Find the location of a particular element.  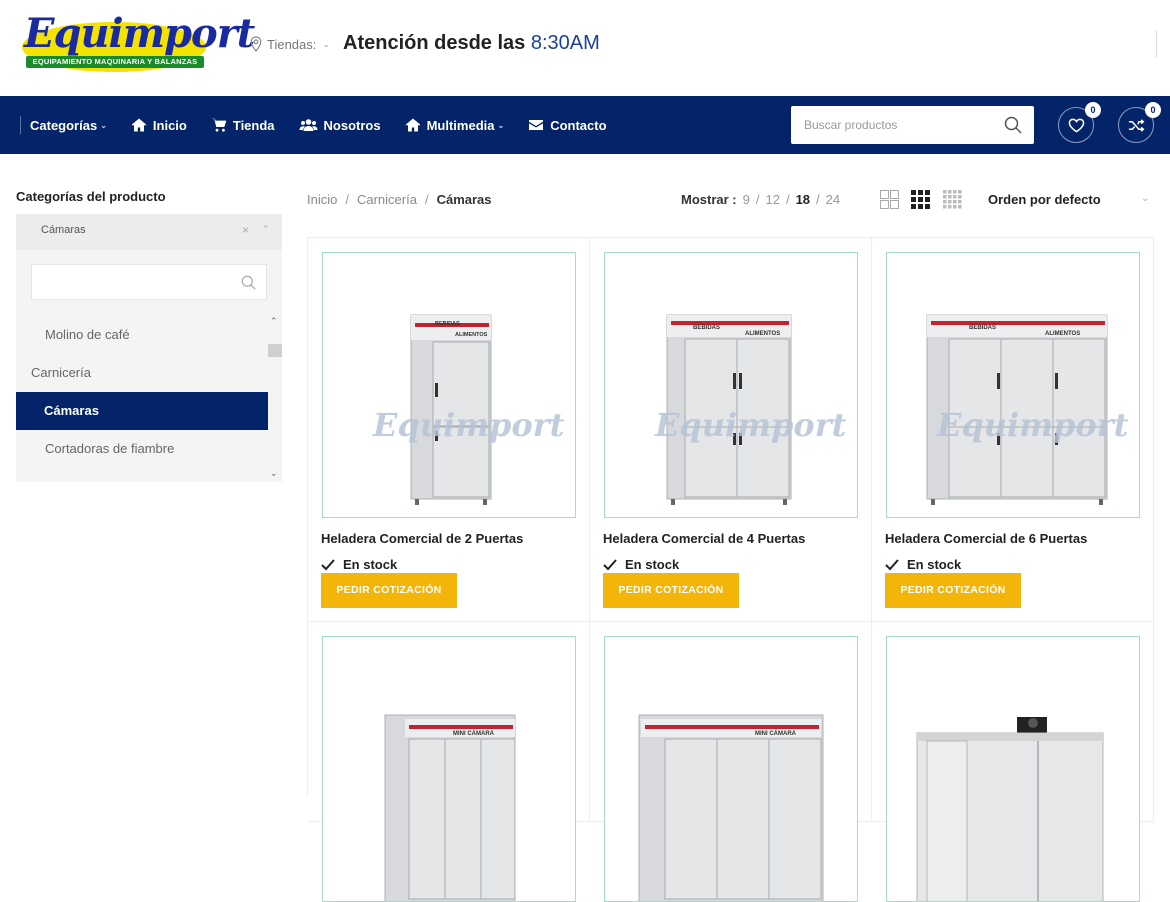

nav-label: Nosotros is located at coordinates (352, 125).